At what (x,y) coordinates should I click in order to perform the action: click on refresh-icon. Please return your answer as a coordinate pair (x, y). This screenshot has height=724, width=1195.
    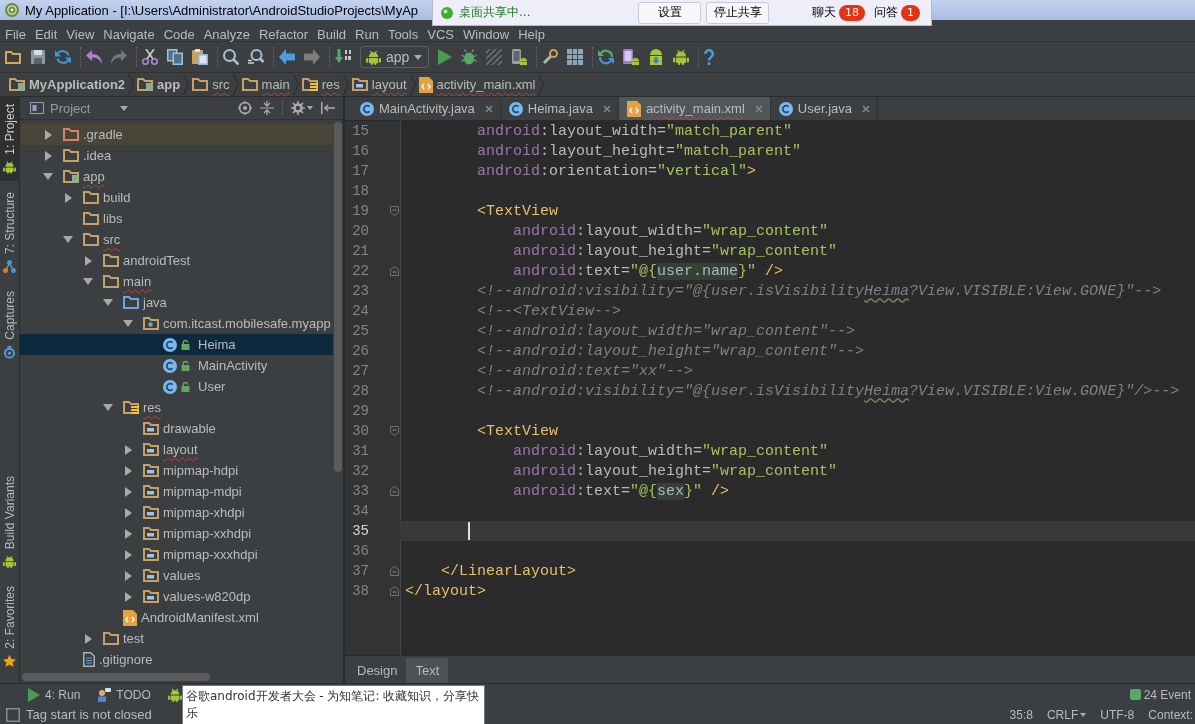
    Looking at the image, I should click on (63, 57).